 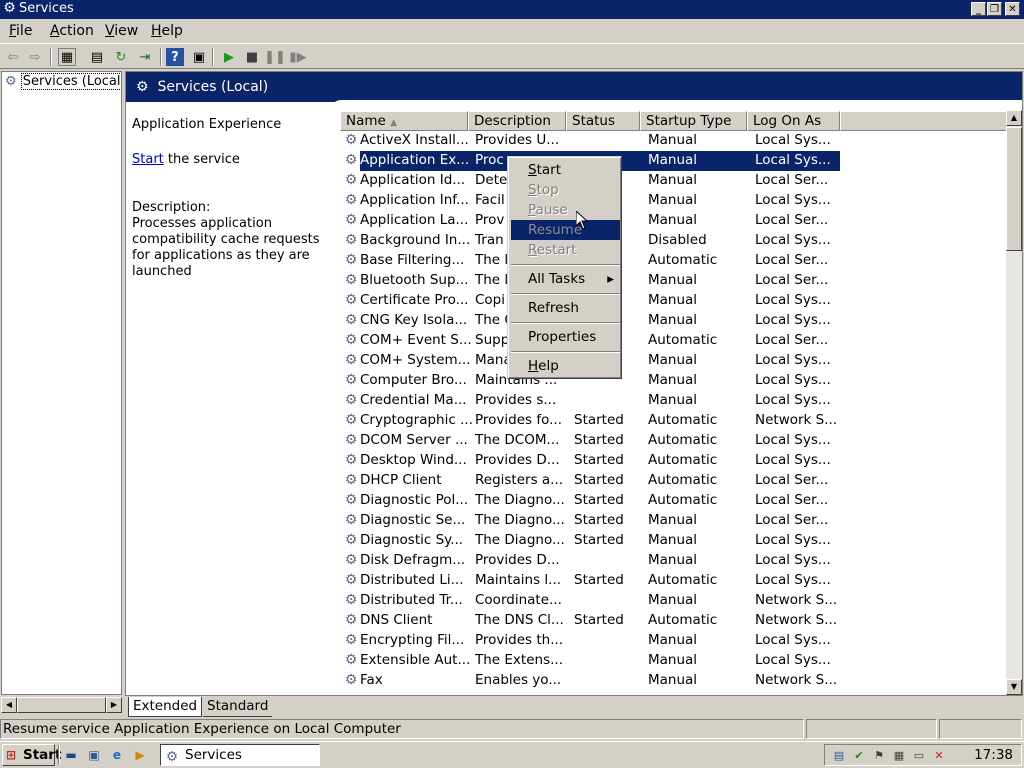 I want to click on context-menu-item-help: Help, so click(x=565, y=366).